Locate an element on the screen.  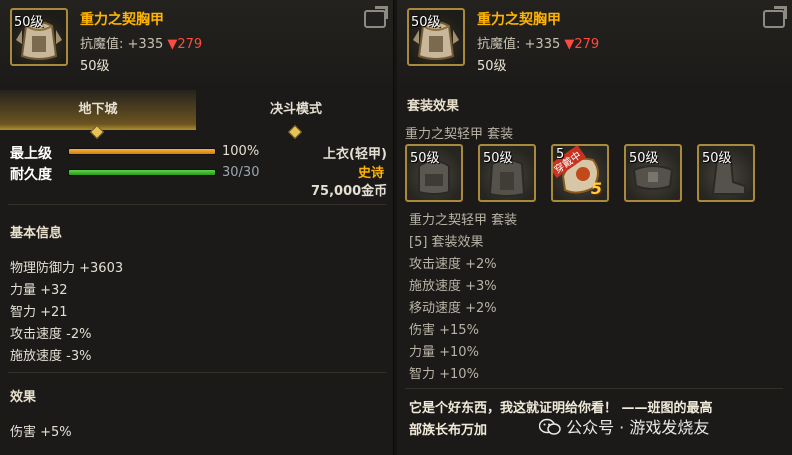
basic-info-line: 施放速度 -3% is located at coordinates (51, 356).